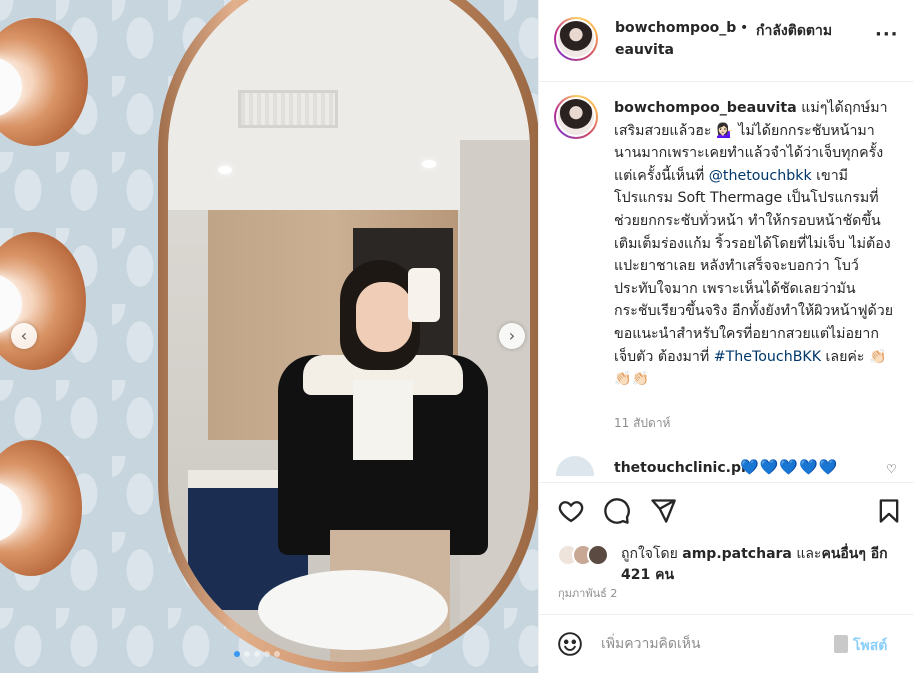 Image resolution: width=914 pixels, height=673 pixels. I want to click on commenter-avatar, so click(575, 466).